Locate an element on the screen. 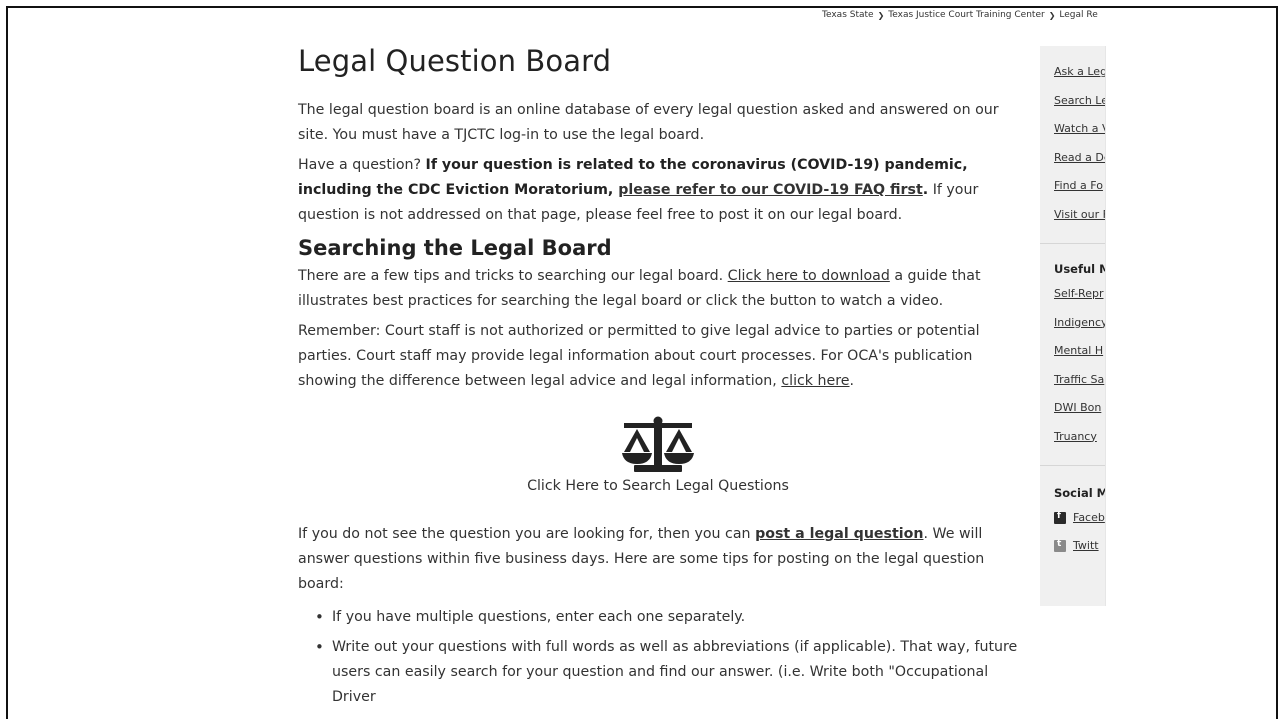 This screenshot has height=719, width=1284. twitter-link-label: Twitt is located at coordinates (1086, 546).